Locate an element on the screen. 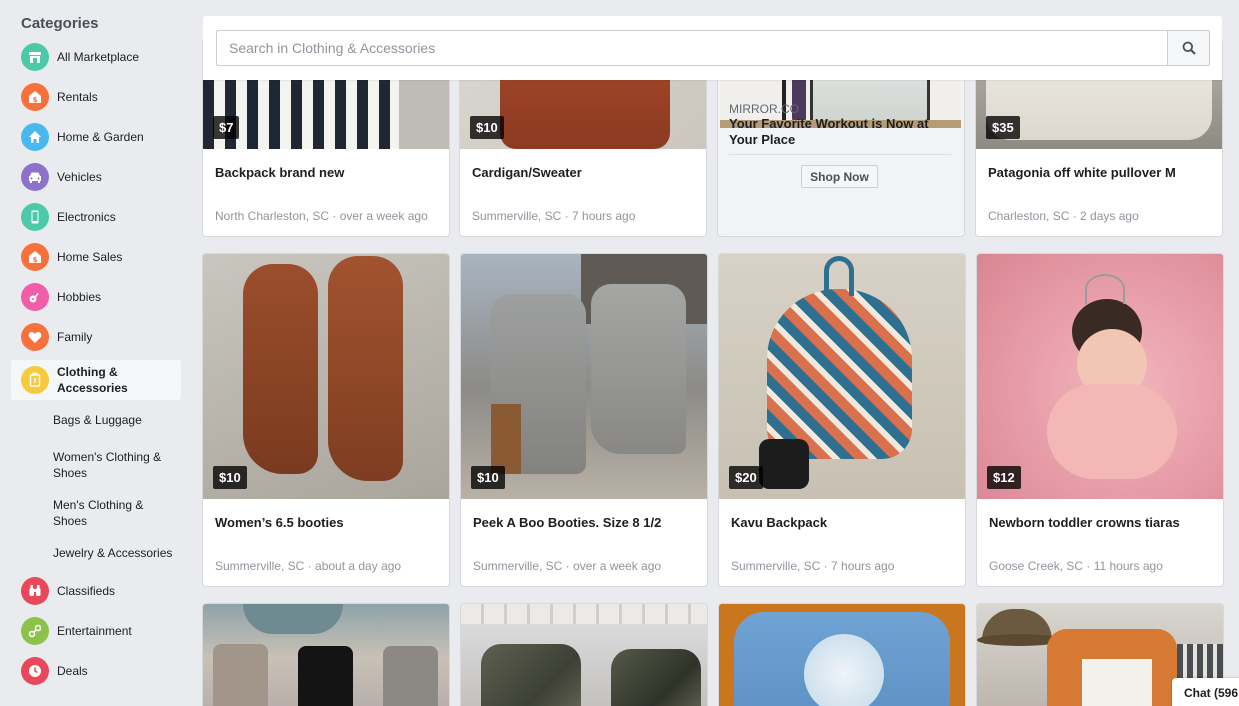  sidebar-item-clothing-accessories: Clothing & Accessories is located at coordinates (96, 380).